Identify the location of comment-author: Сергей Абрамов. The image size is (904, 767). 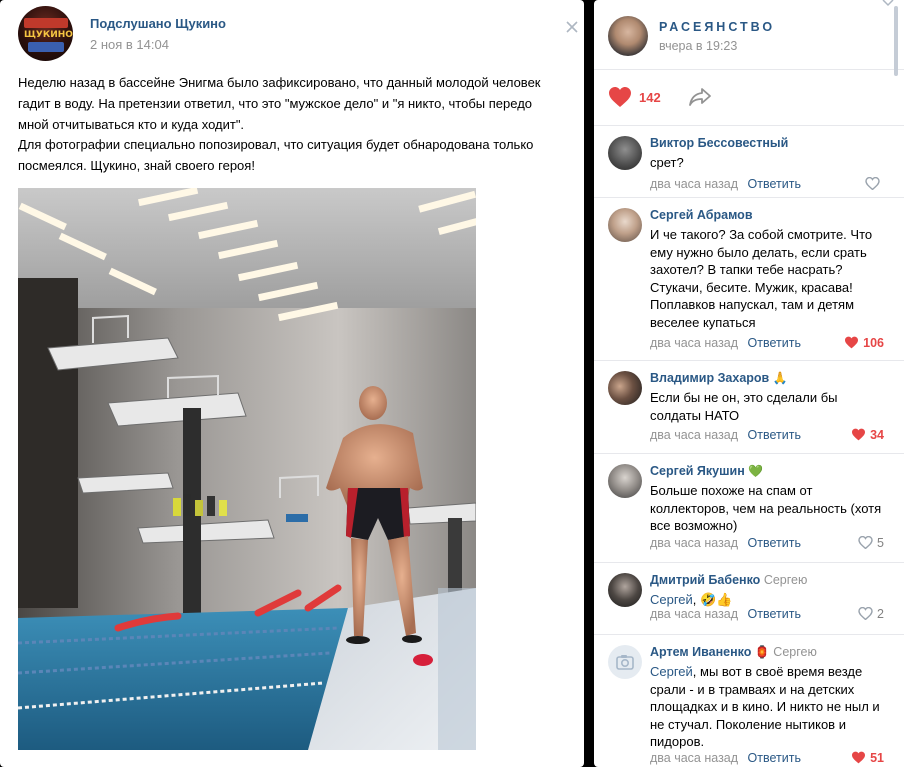
(701, 215).